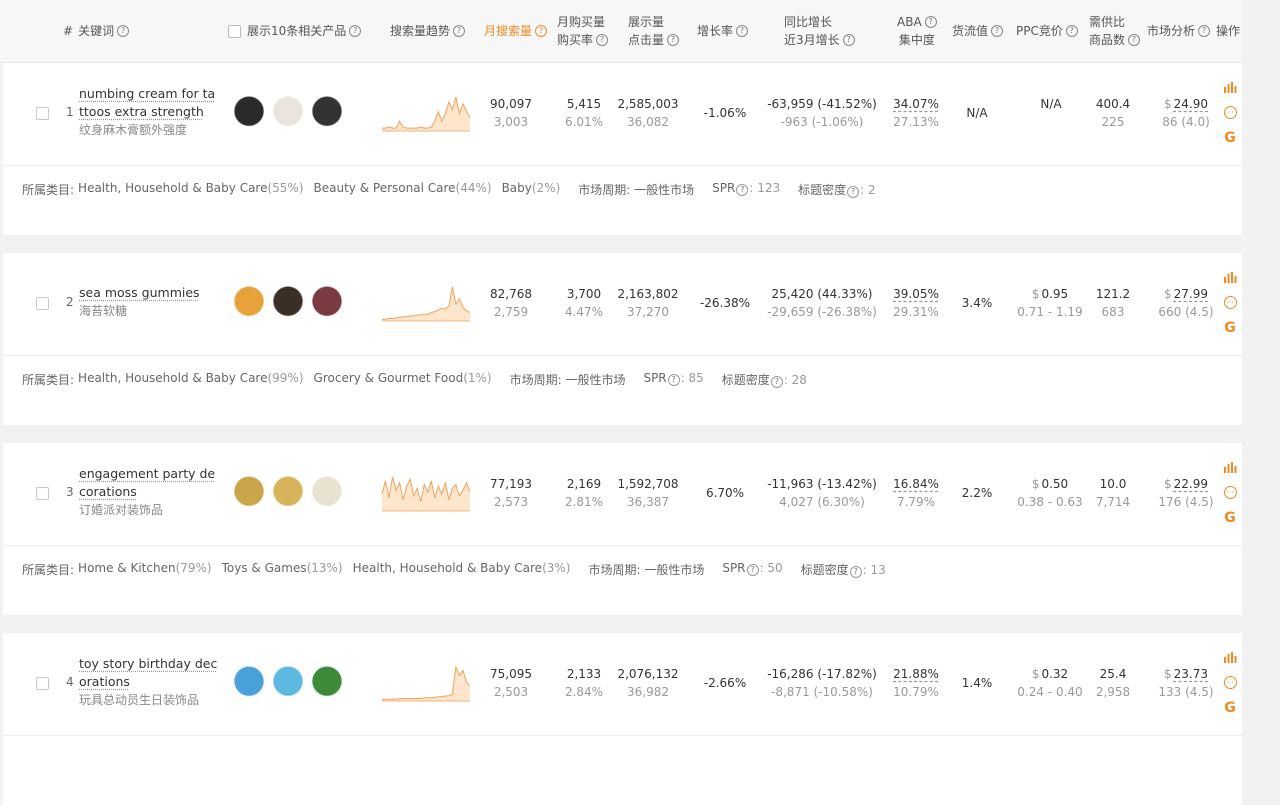 This screenshot has width=1280, height=805. Describe the element at coordinates (843, 570) in the screenshot. I see `title-density: 标题密度?: 13` at that location.